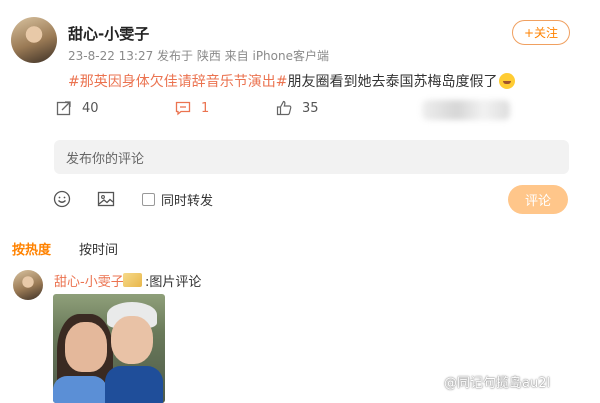  I want to click on sort-by-hot-tab: 按热度, so click(31, 248).